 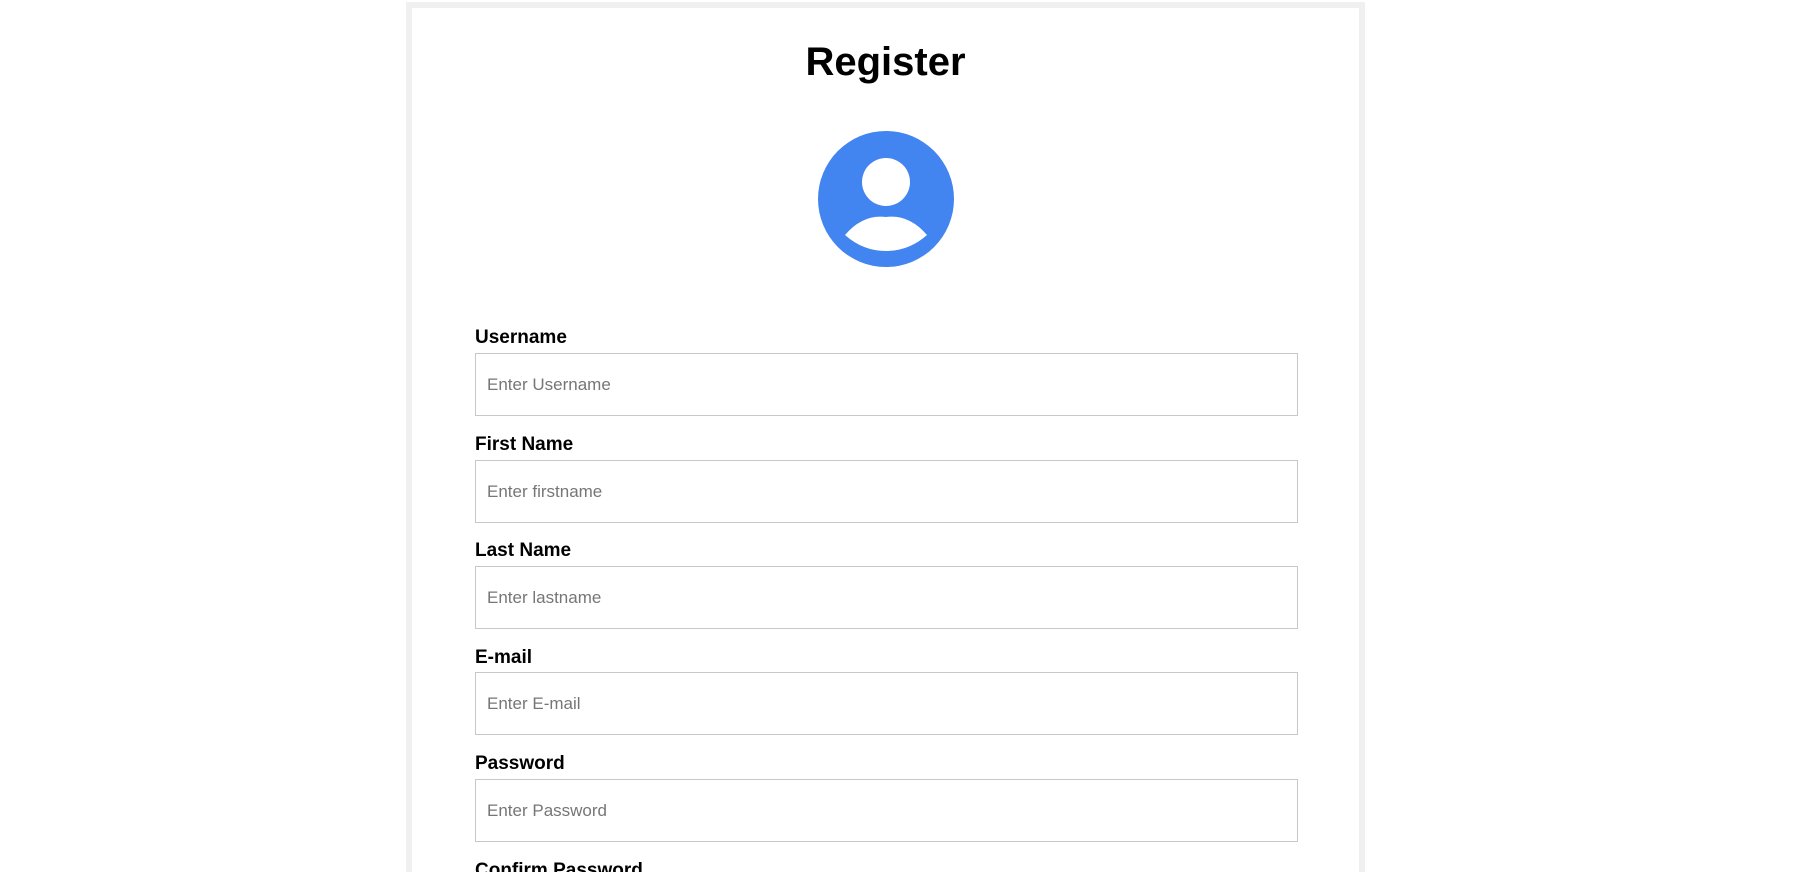 What do you see at coordinates (886, 491) in the screenshot?
I see `firstname-input` at bounding box center [886, 491].